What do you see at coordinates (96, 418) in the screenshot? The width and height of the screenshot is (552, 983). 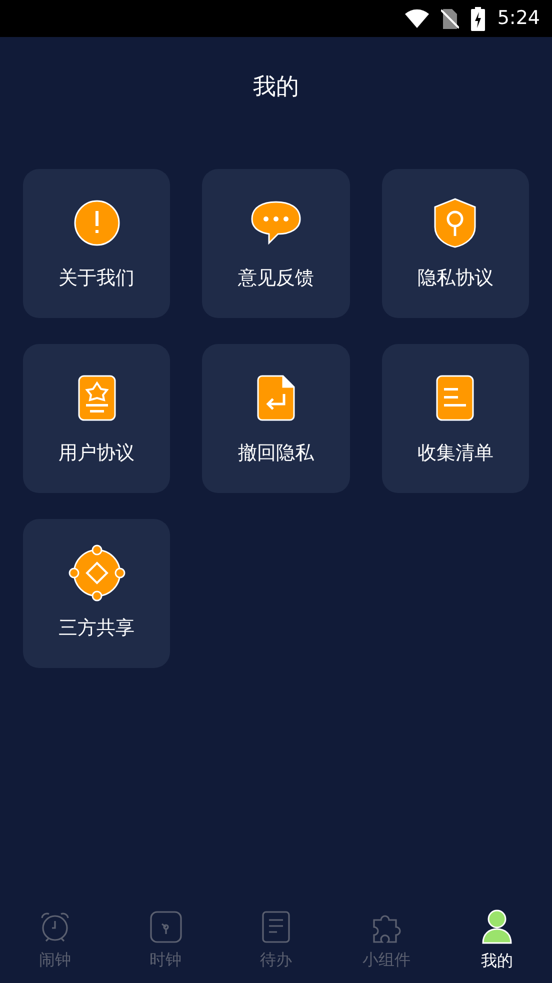 I see `menu-card: 用户协议` at bounding box center [96, 418].